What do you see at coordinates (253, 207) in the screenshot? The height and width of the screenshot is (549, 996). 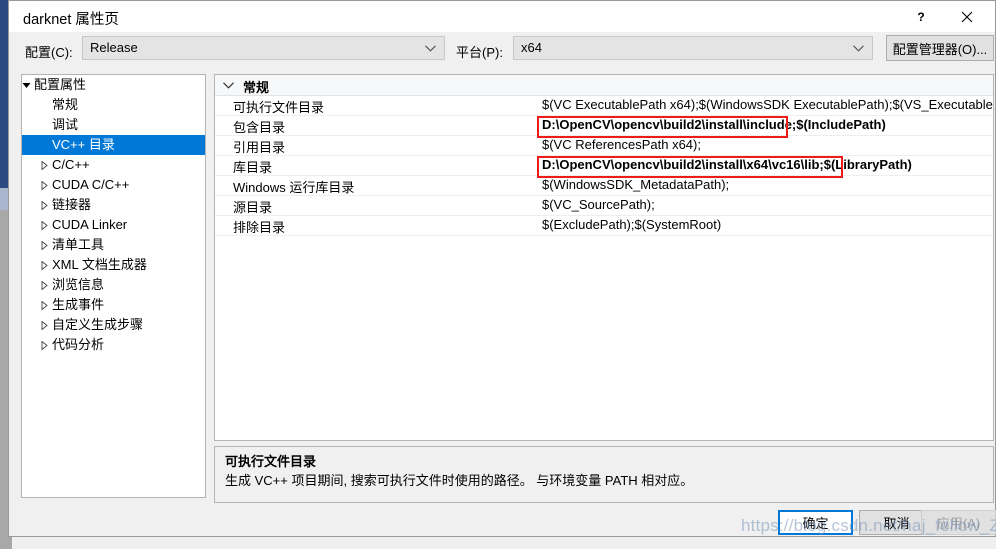 I see `grid-row-name: 源目录` at bounding box center [253, 207].